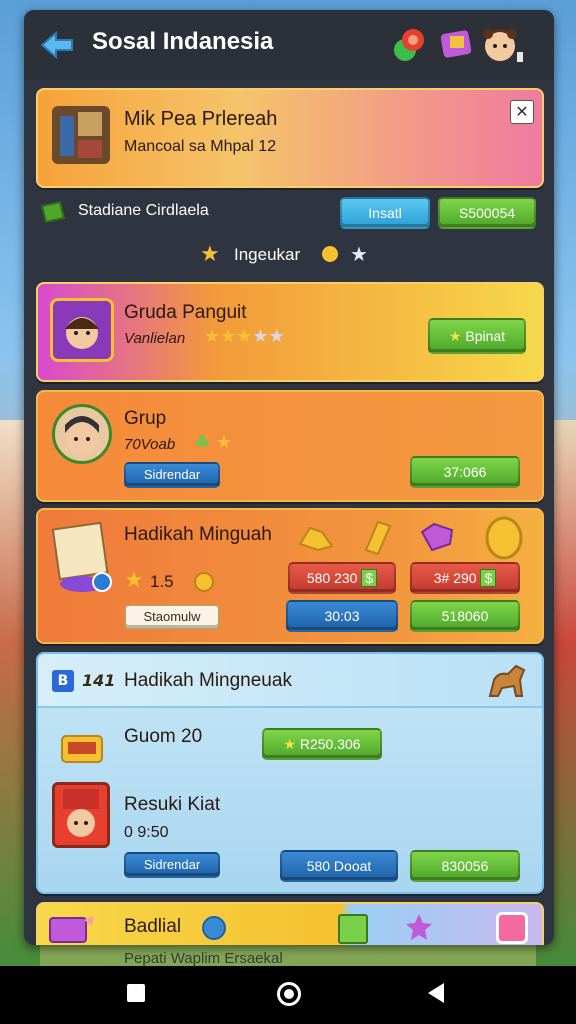  What do you see at coordinates (353, 929) in the screenshot?
I see `green-box-icon` at bounding box center [353, 929].